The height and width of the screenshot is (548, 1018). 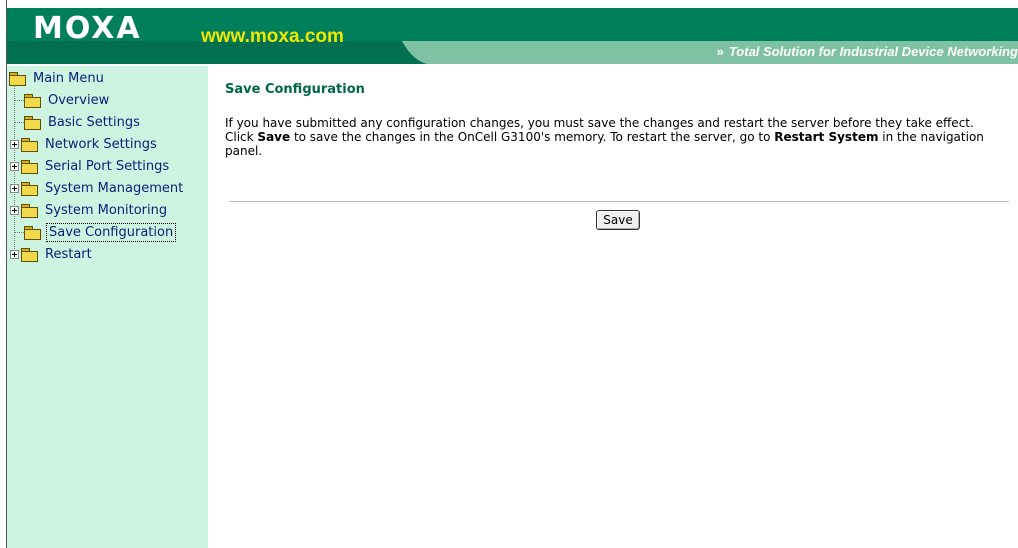 I want to click on save-button: Save, so click(x=618, y=220).